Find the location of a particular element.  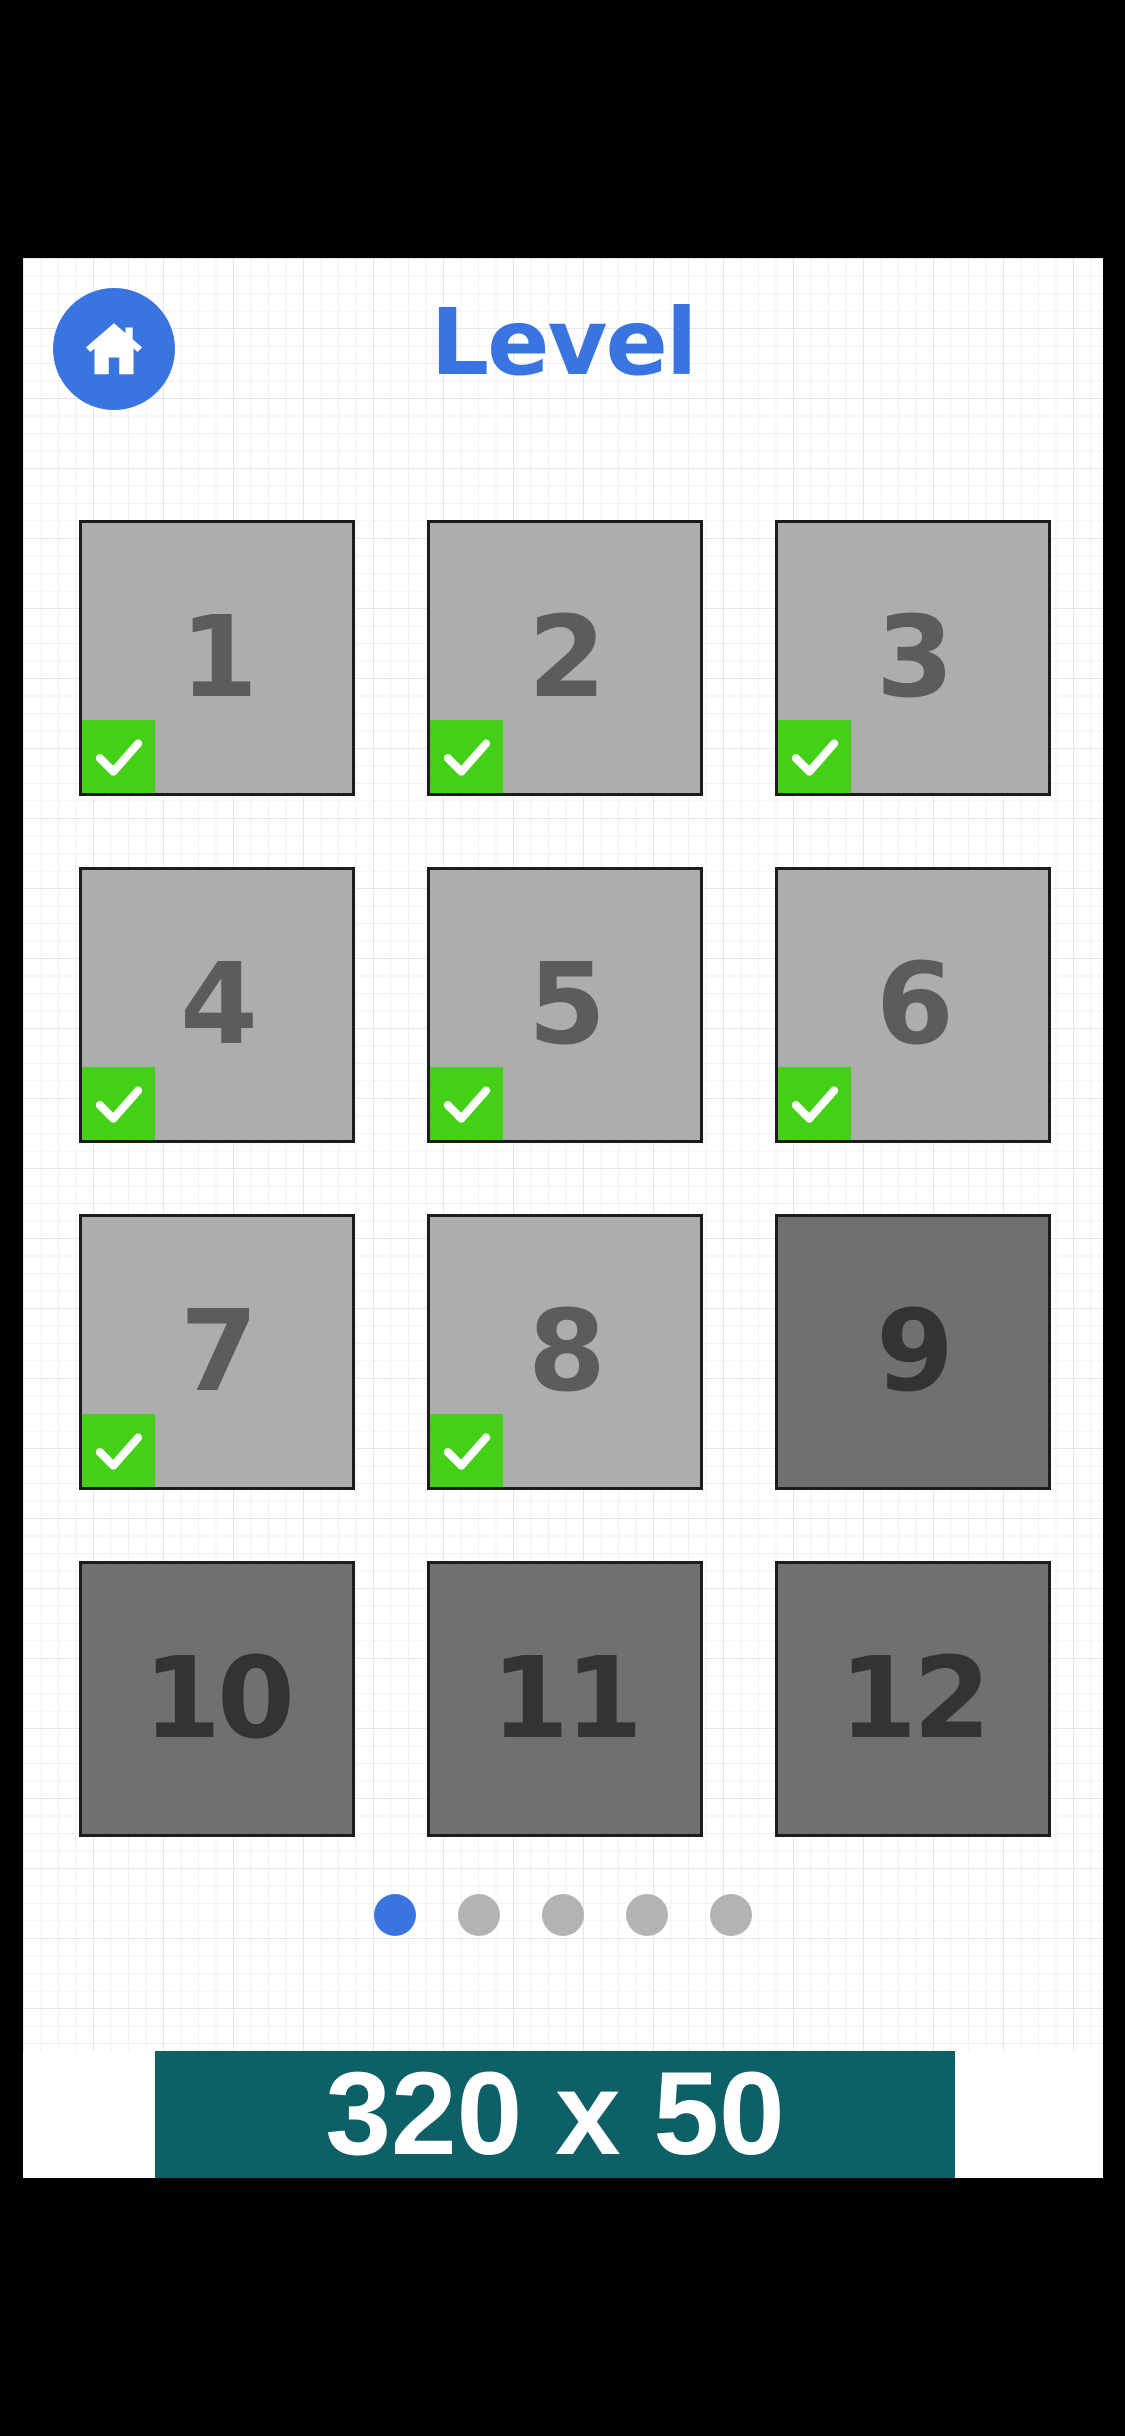

level-tile-10: 10 is located at coordinates (217, 1699).